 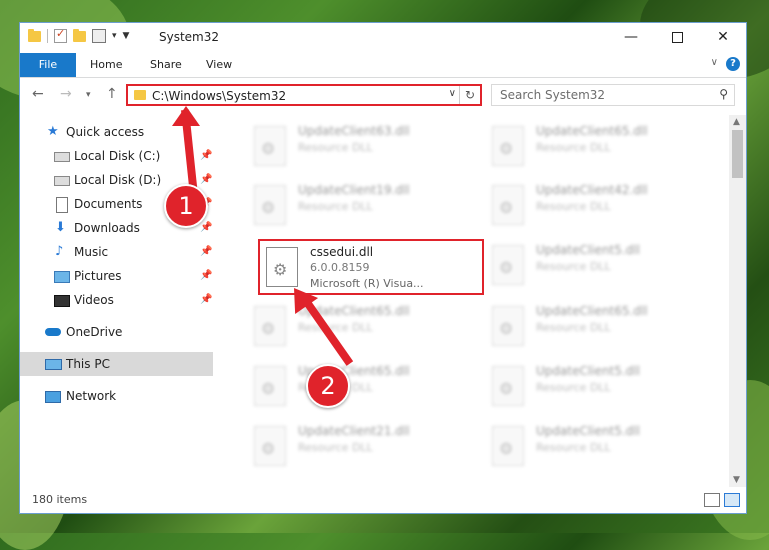 What do you see at coordinates (354, 131) in the screenshot?
I see `file-name: UpdateClient63.dll` at bounding box center [354, 131].